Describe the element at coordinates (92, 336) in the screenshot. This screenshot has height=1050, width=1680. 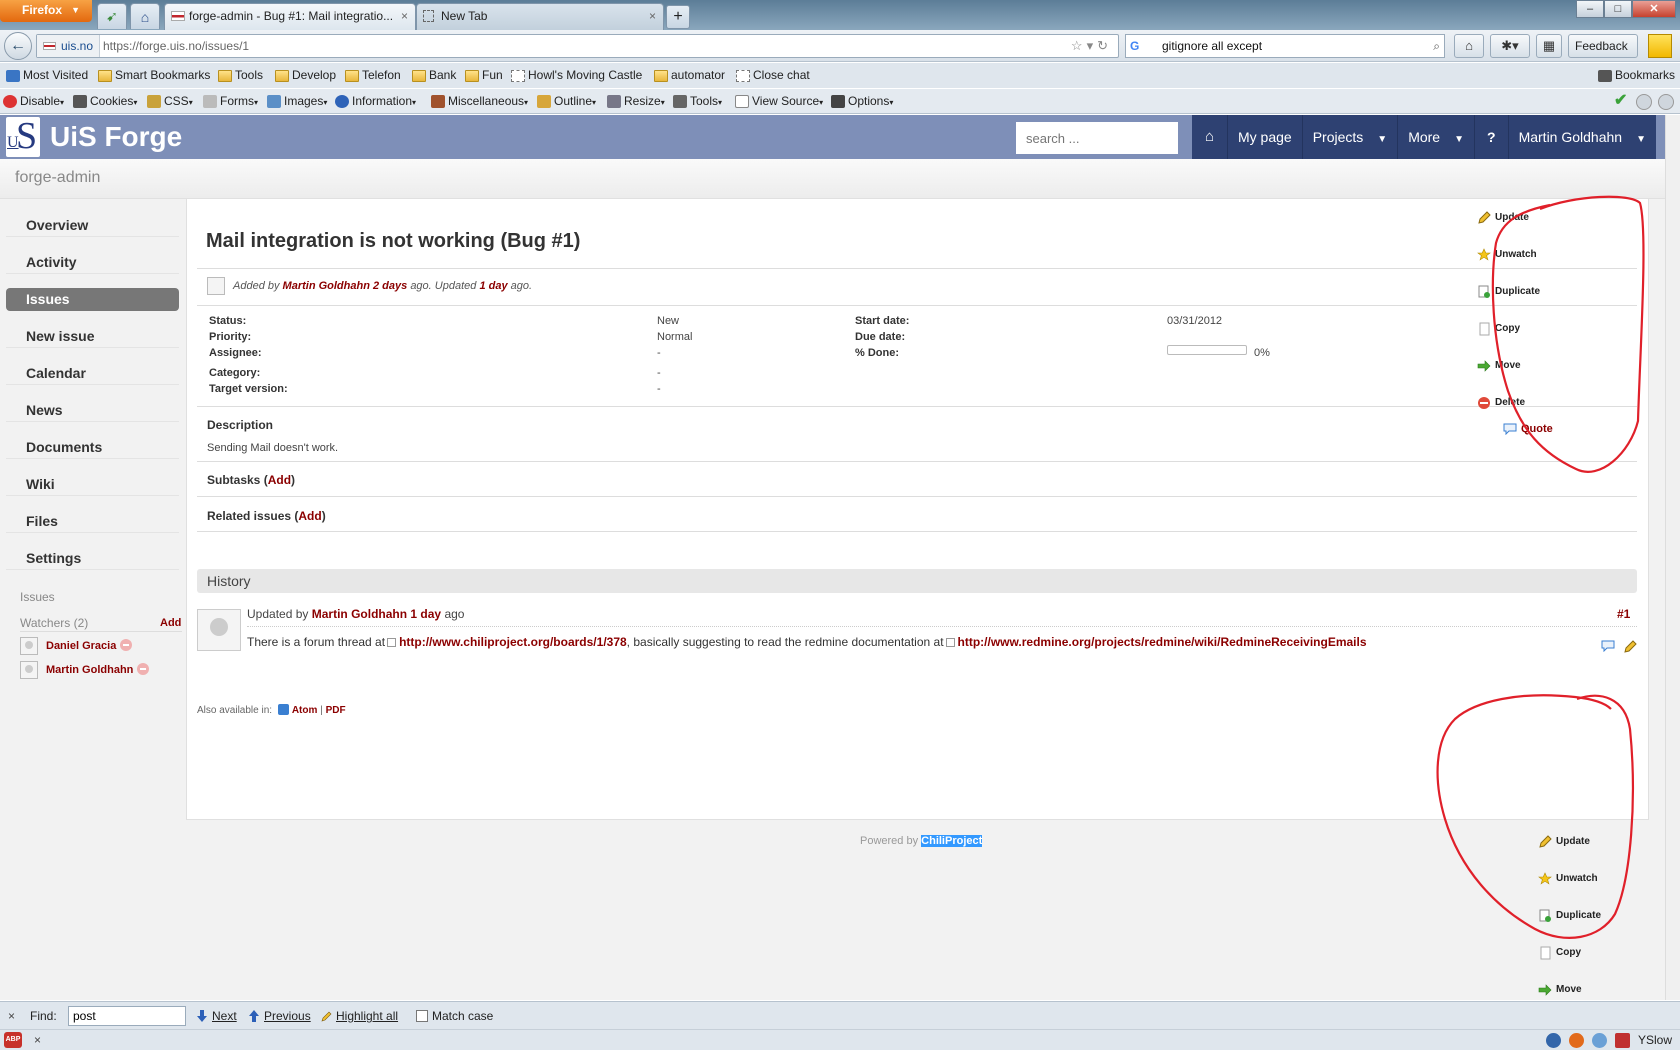
I see `sidebar-item-new-issue: New issue` at that location.